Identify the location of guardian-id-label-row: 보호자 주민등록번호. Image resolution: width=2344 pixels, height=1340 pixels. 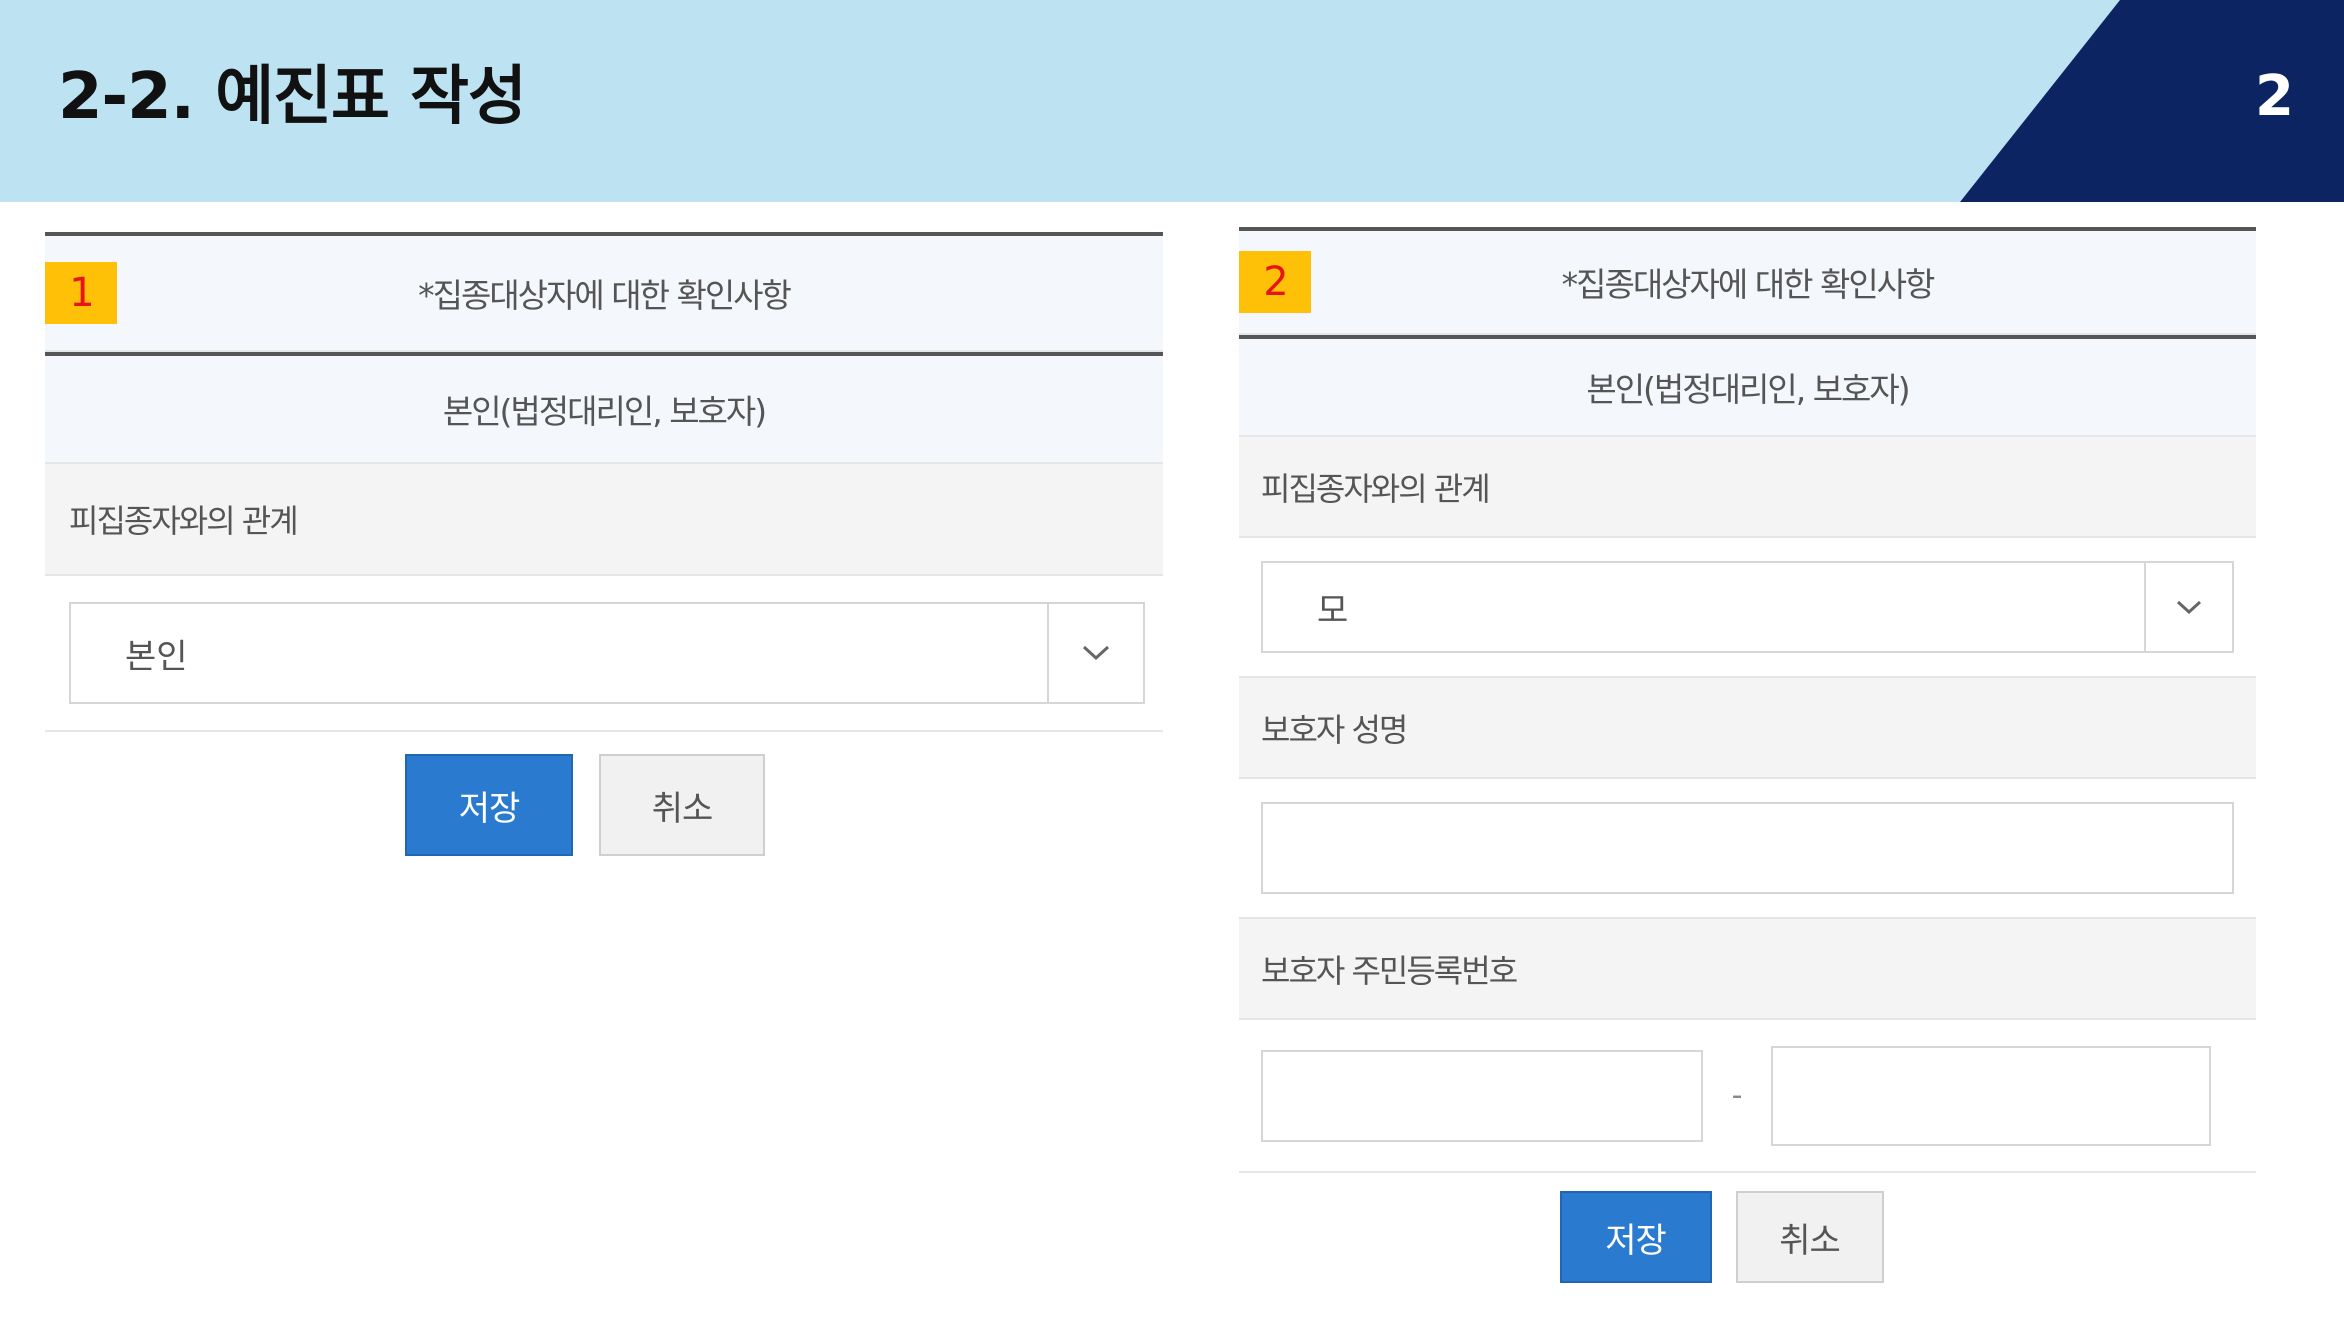
(1747, 969).